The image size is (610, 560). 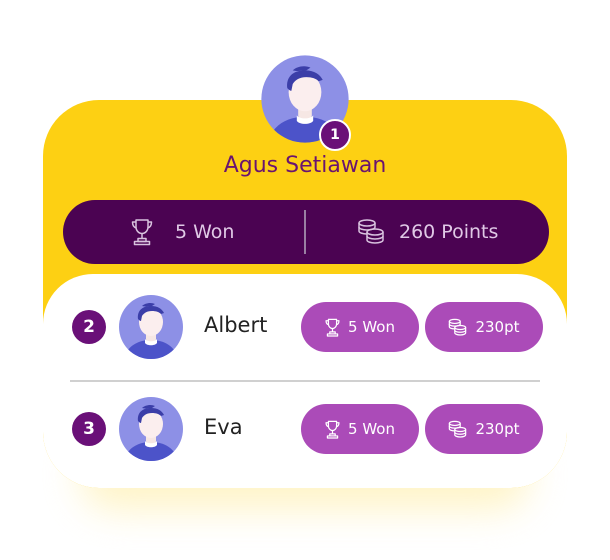 I want to click on rank-badge: 3, so click(x=89, y=429).